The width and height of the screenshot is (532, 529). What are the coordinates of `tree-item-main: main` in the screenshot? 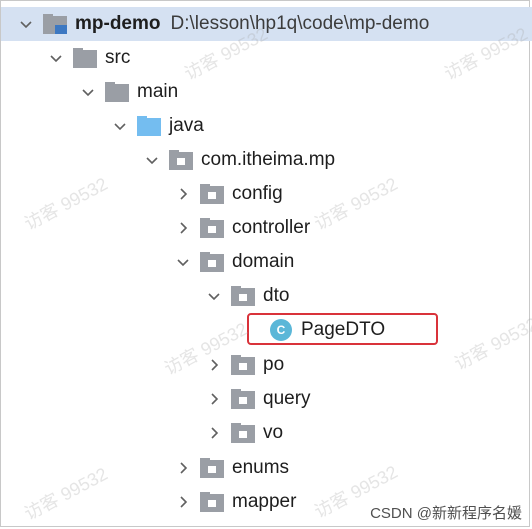 It's located at (266, 92).